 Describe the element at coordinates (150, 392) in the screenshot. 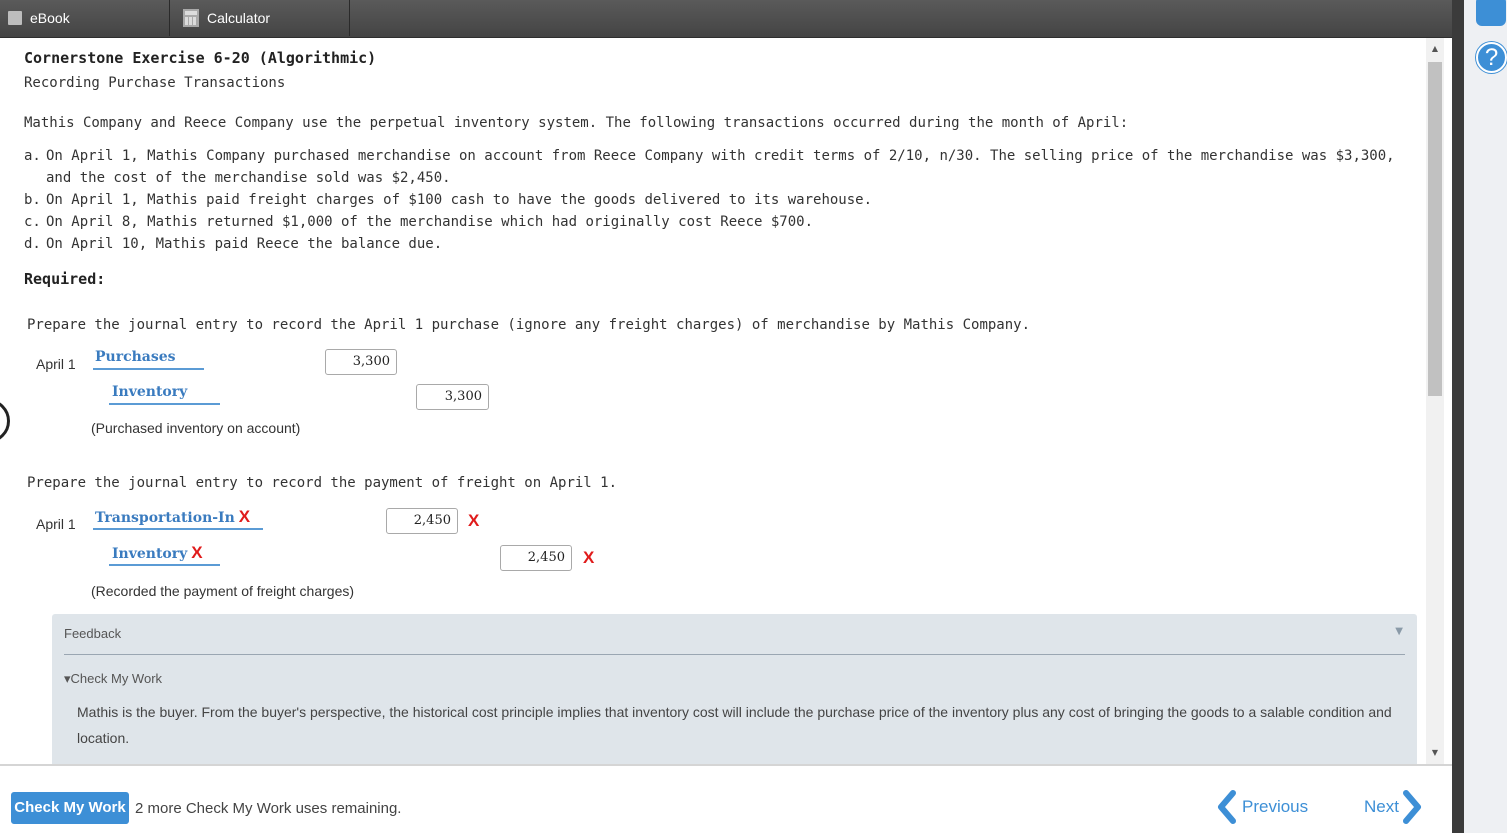

I see `entry1-credit-account-label: Inventory` at that location.